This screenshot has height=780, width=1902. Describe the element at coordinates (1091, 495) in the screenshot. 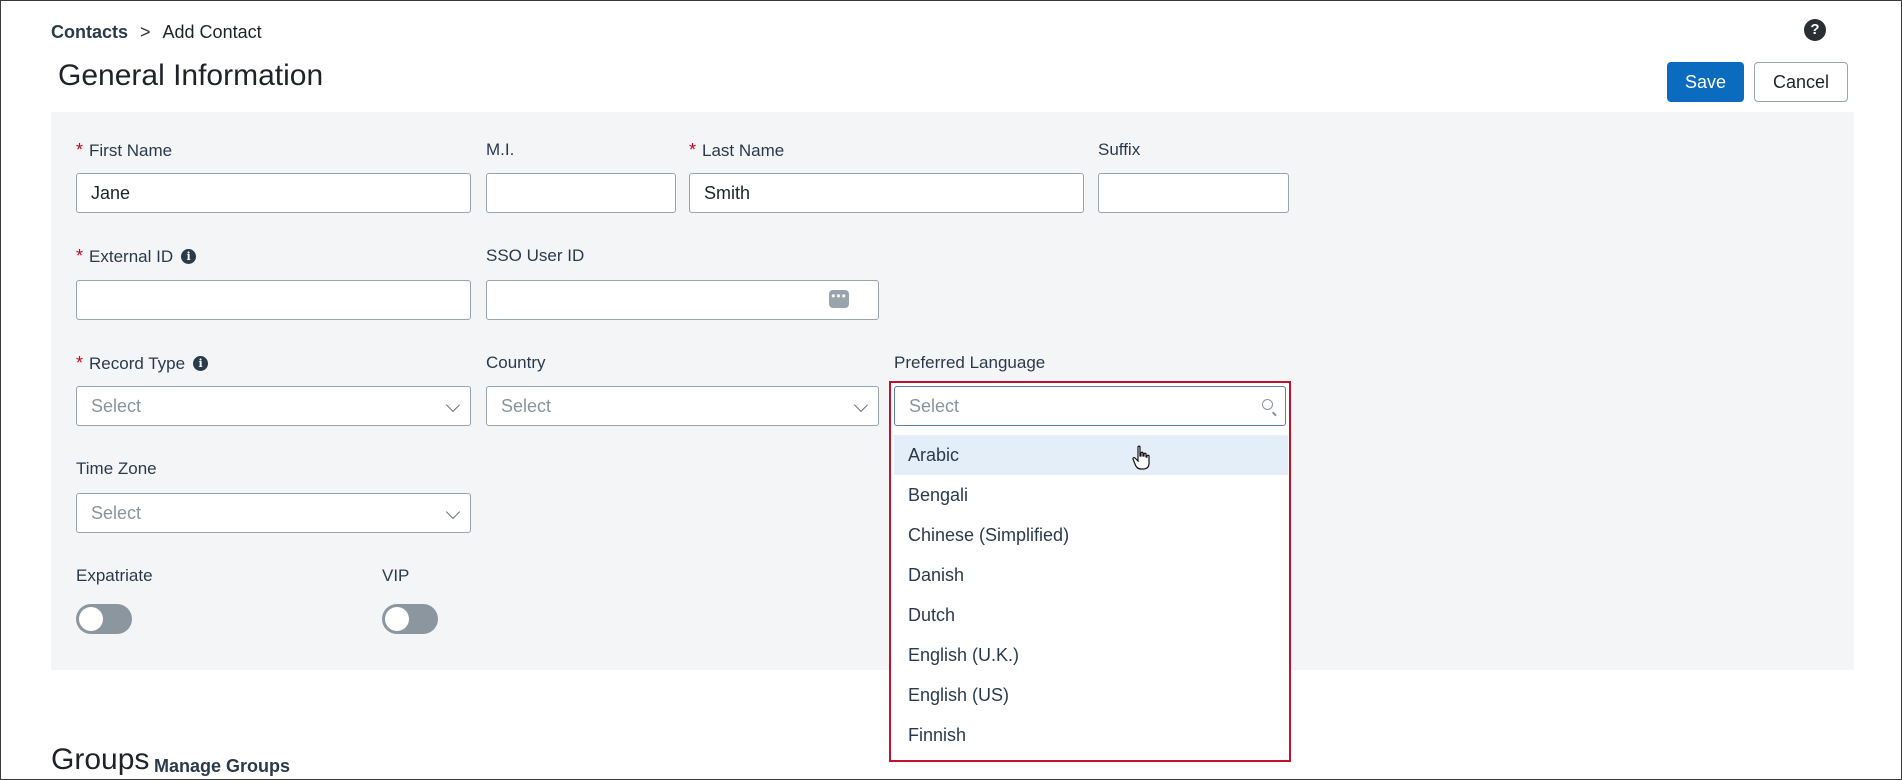

I see `language-option-bengali: Bengali` at that location.